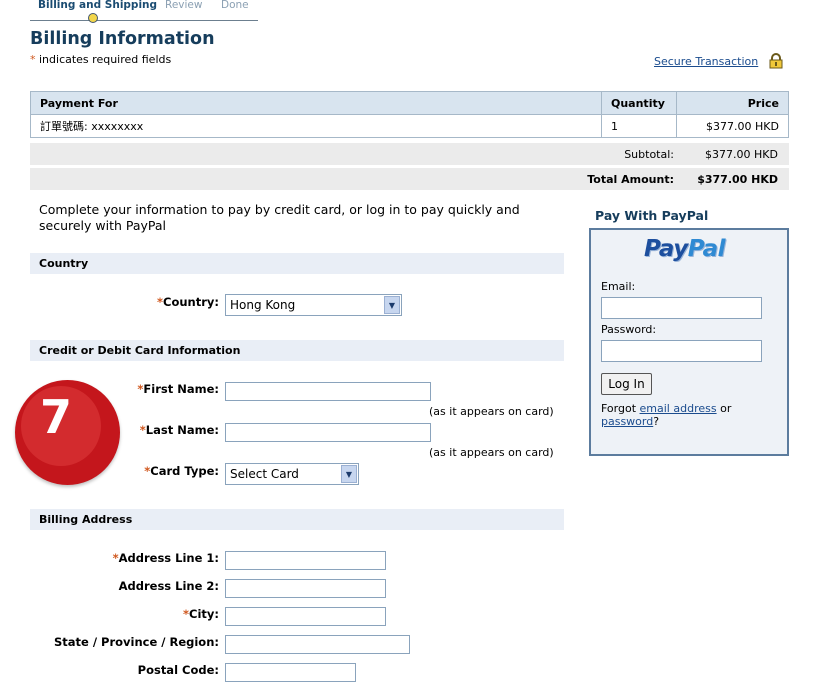 The width and height of the screenshot is (823, 700). Describe the element at coordinates (678, 408) in the screenshot. I see `forgot-email-link: email address` at that location.